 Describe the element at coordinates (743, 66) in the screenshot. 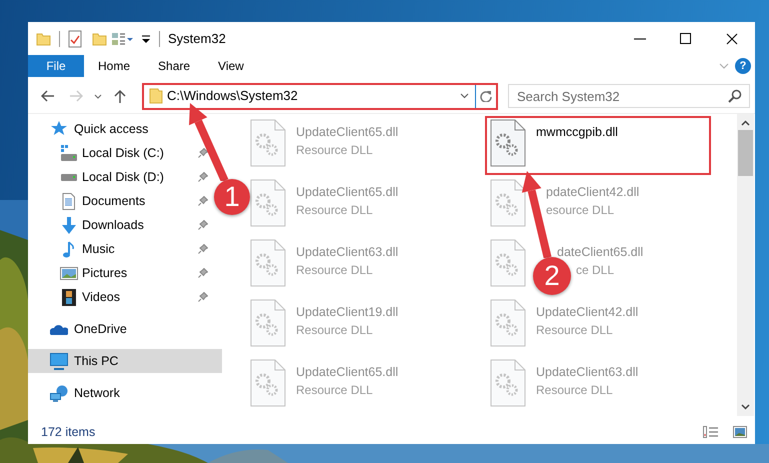

I see `help-button: ?` at that location.